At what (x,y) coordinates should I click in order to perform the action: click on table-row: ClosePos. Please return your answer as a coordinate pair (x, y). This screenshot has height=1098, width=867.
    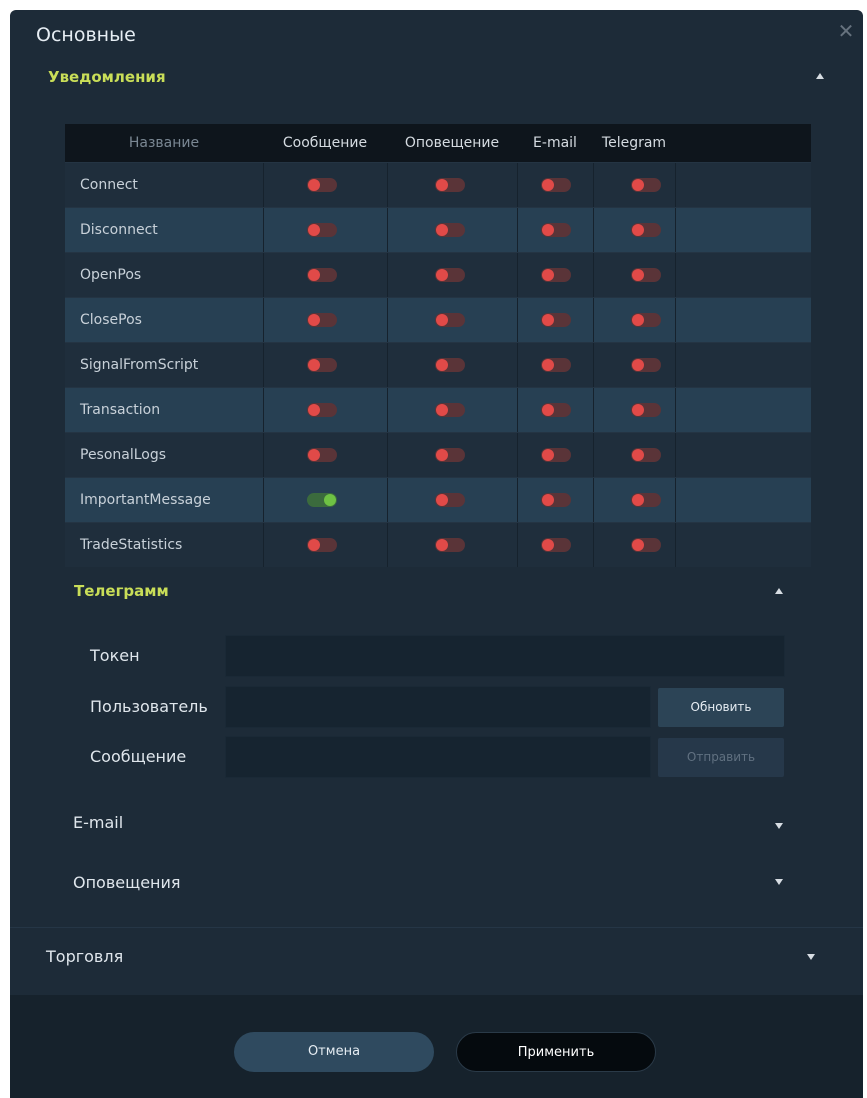
    Looking at the image, I should click on (438, 319).